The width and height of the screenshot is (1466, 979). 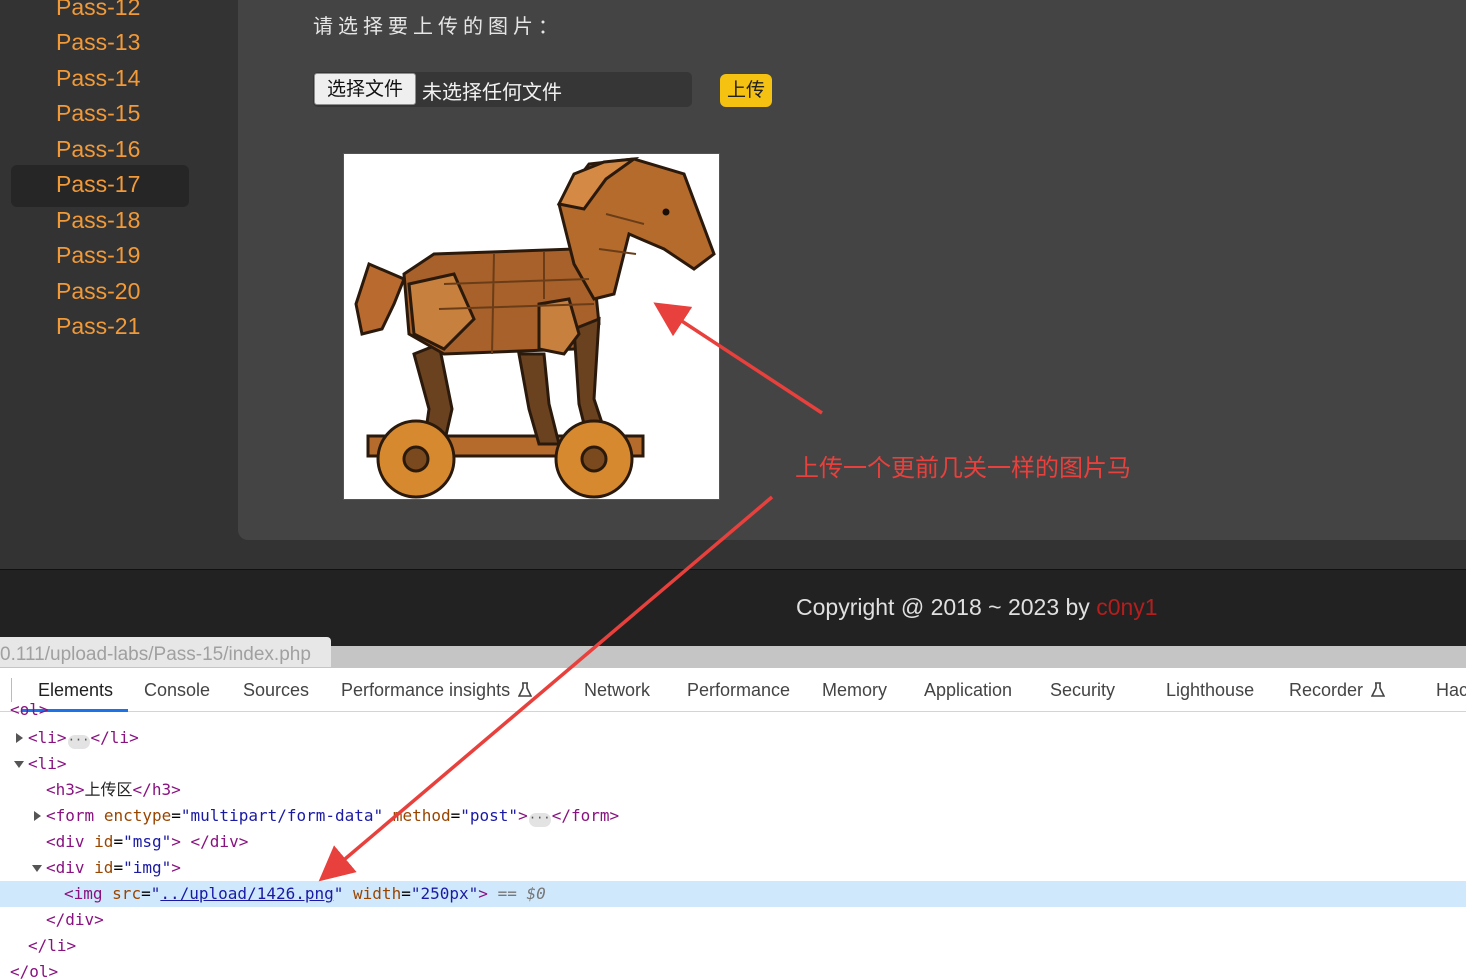 What do you see at coordinates (98, 113) in the screenshot?
I see `sidebar-item-label: Pass-15` at bounding box center [98, 113].